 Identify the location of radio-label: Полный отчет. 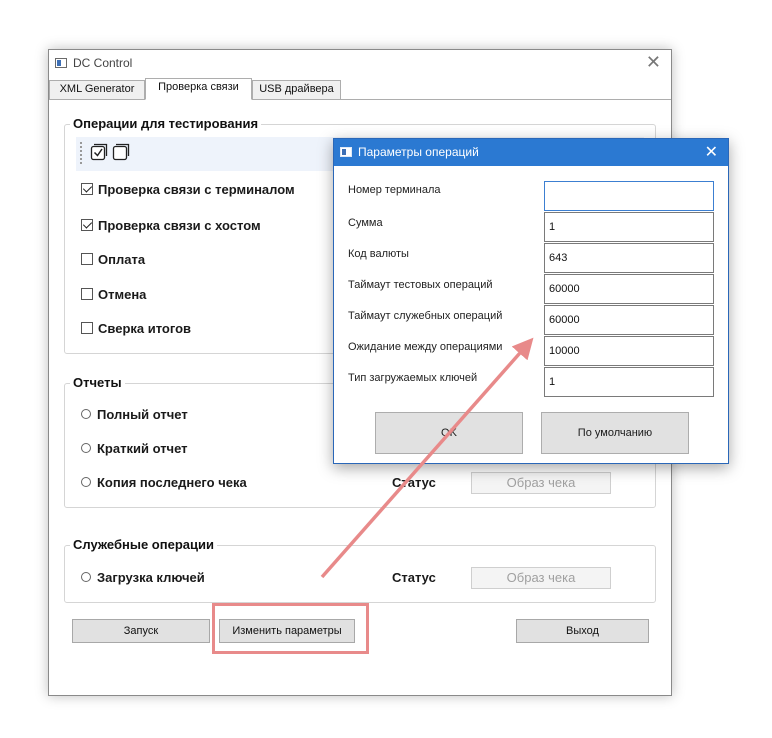
(142, 414).